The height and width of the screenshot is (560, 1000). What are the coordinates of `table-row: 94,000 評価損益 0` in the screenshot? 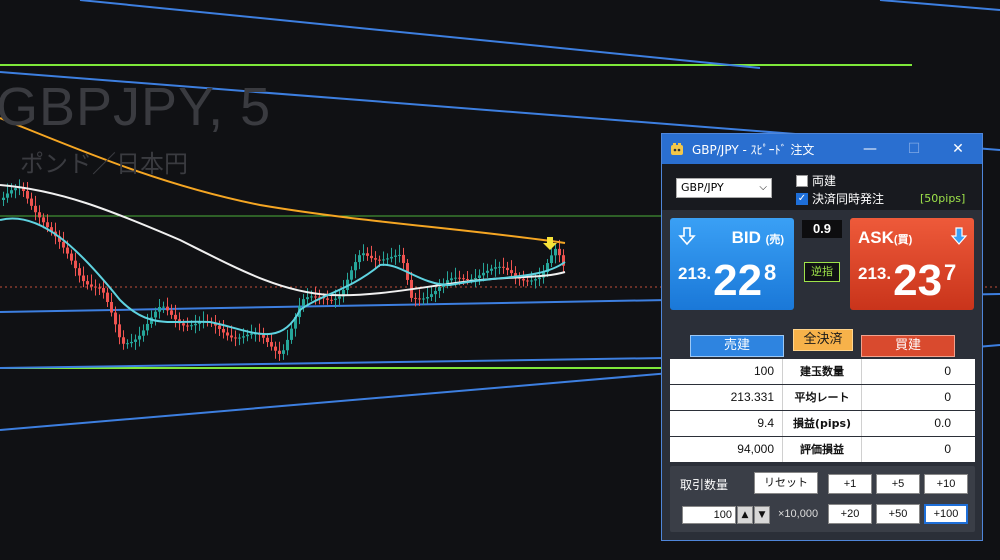 It's located at (822, 450).